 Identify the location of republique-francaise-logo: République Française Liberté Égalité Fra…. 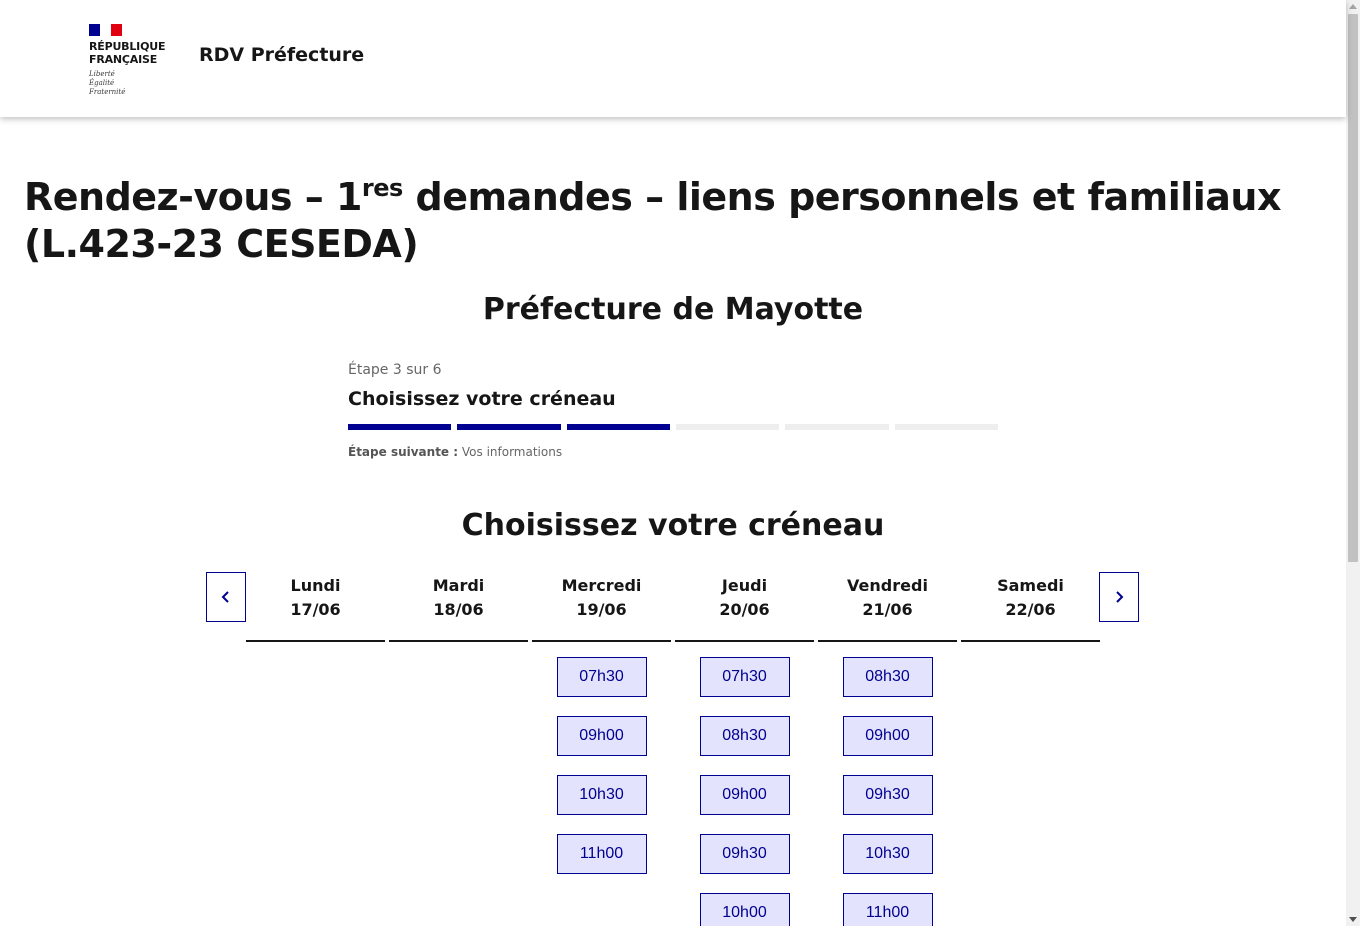
(130, 60).